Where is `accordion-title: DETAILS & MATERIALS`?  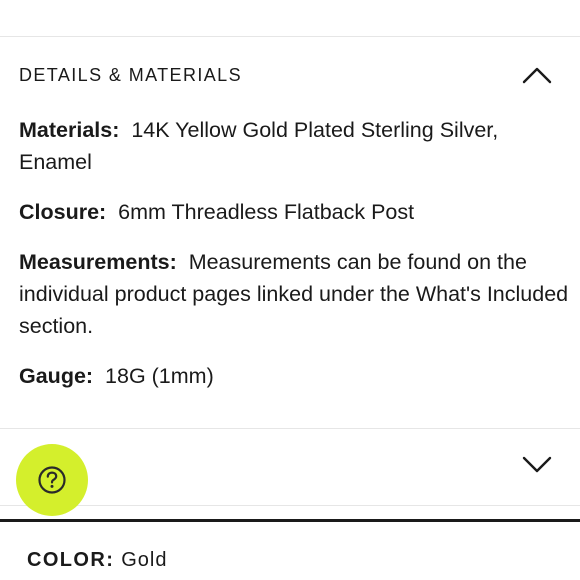
accordion-title: DETAILS & MATERIALS is located at coordinates (130, 75).